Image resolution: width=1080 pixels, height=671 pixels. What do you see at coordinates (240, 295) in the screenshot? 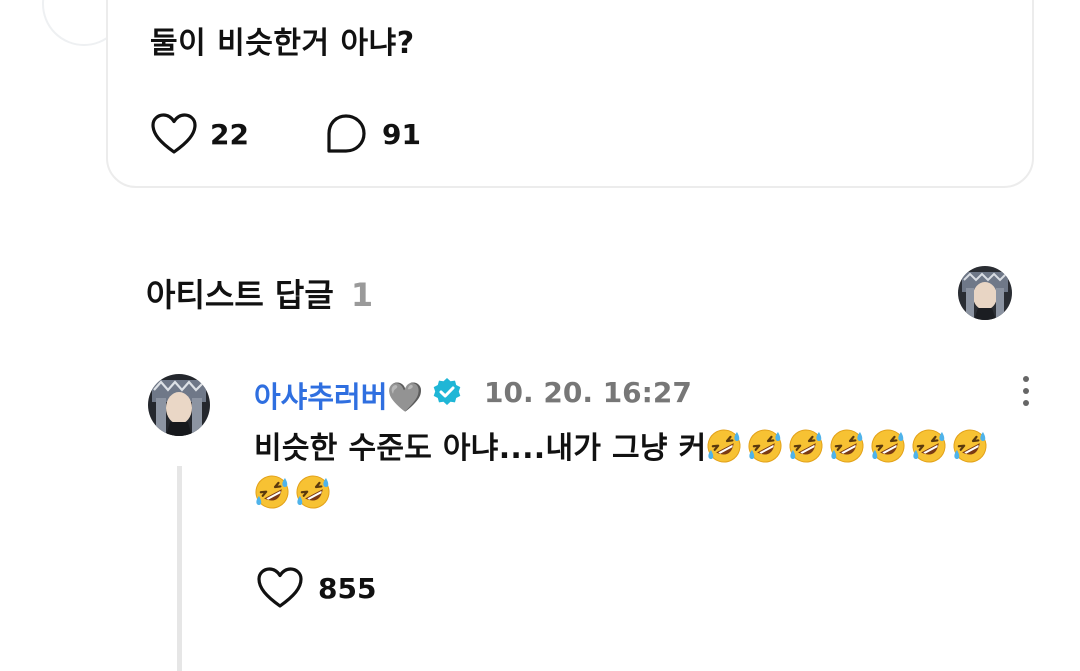
I see `section-title-label: 아티스트 답글` at bounding box center [240, 295].